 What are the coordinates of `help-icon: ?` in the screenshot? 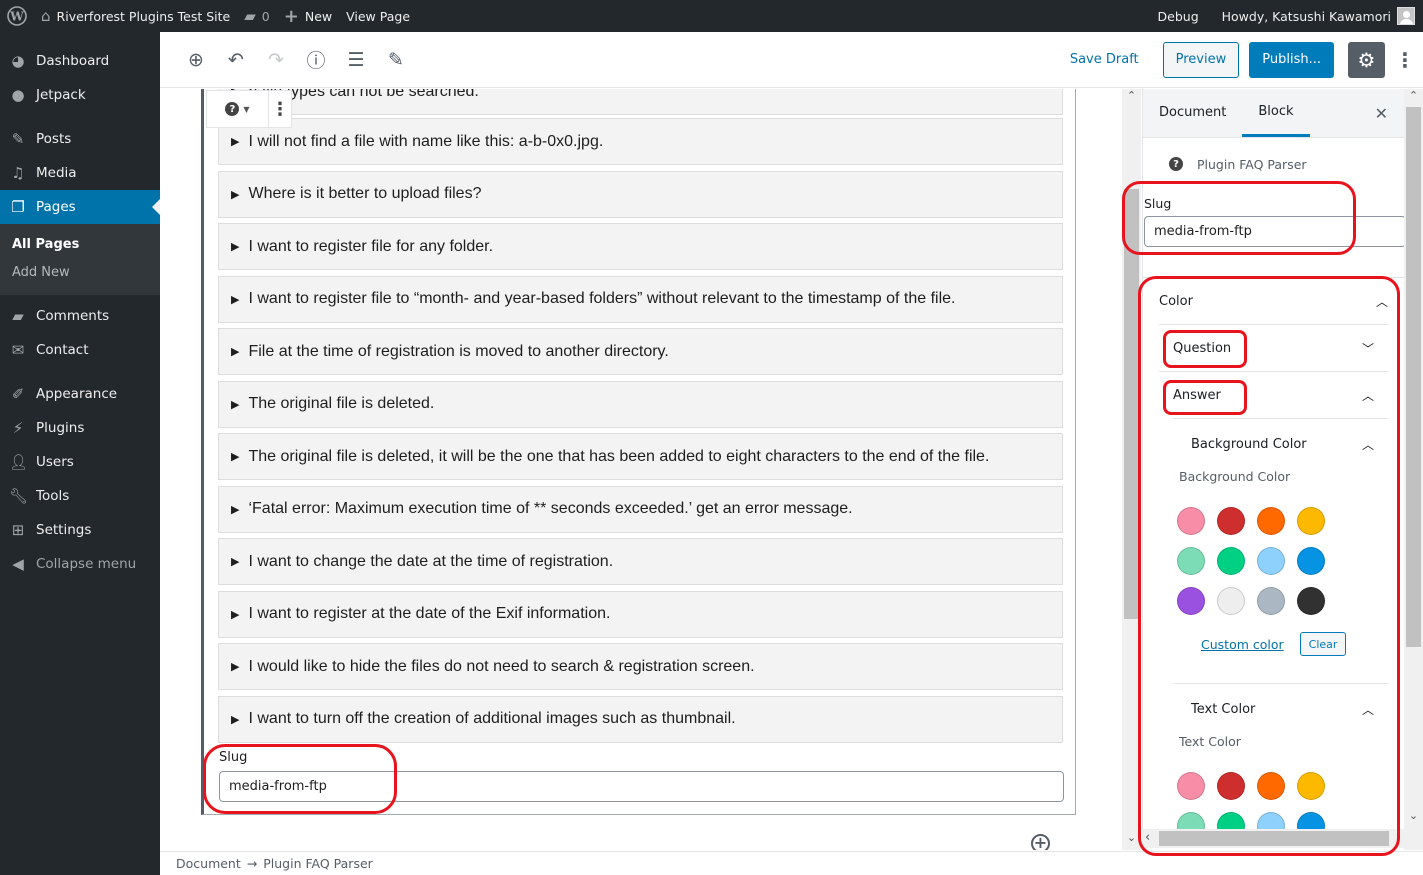 It's located at (232, 109).